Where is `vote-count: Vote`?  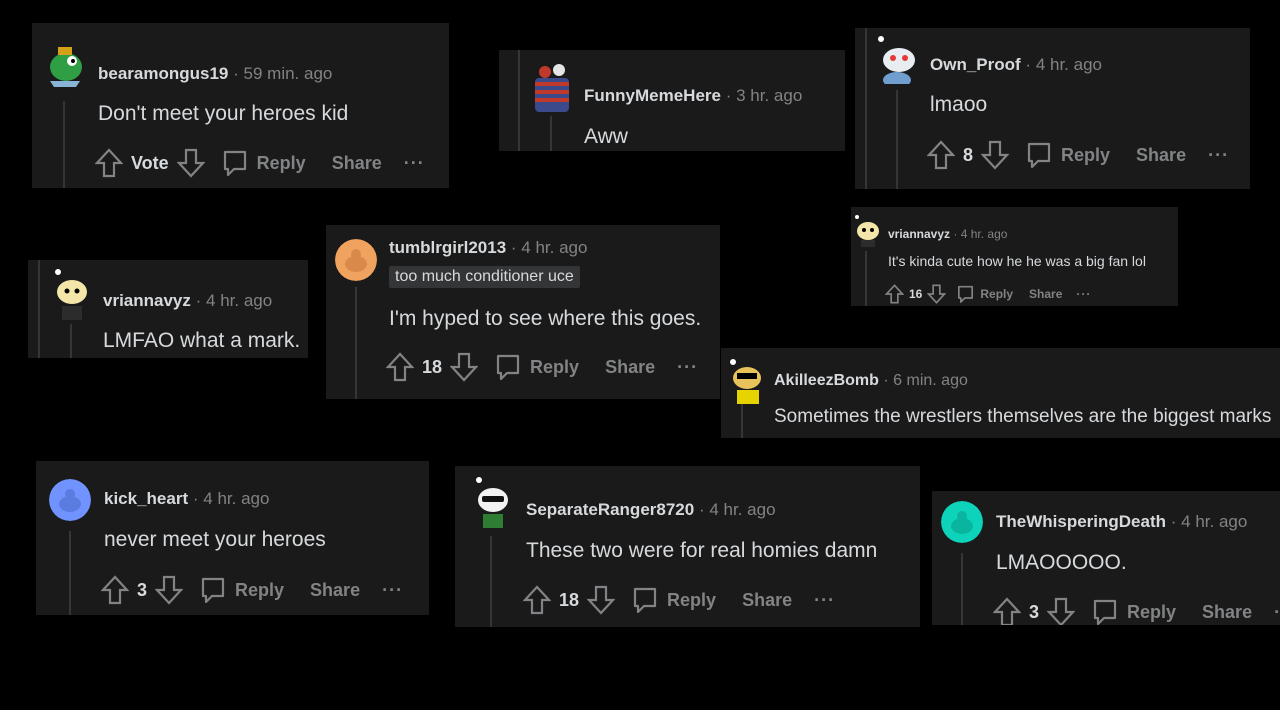 vote-count: Vote is located at coordinates (150, 162).